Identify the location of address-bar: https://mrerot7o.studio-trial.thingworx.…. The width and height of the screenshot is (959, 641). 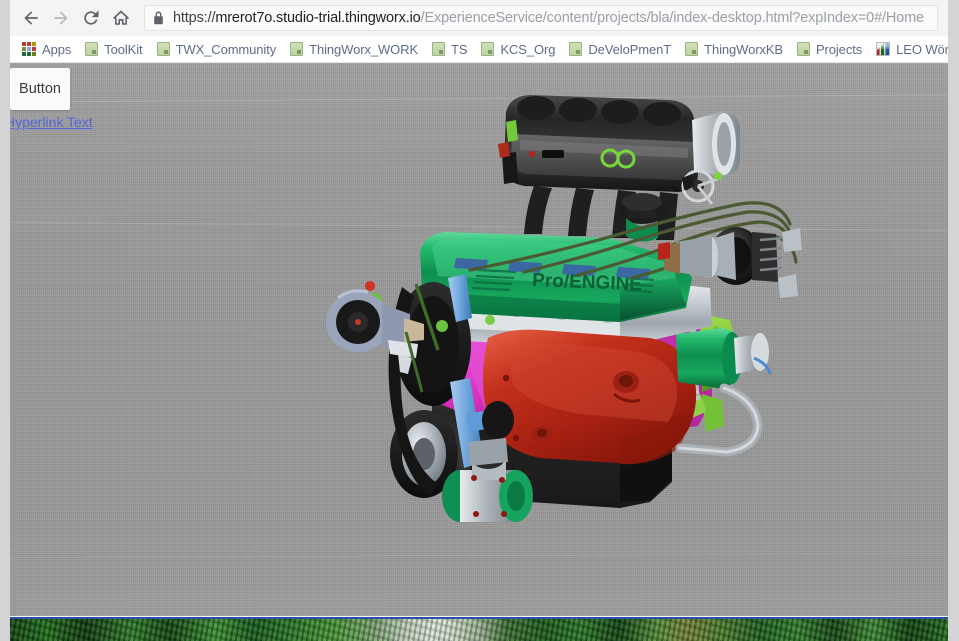
(541, 18).